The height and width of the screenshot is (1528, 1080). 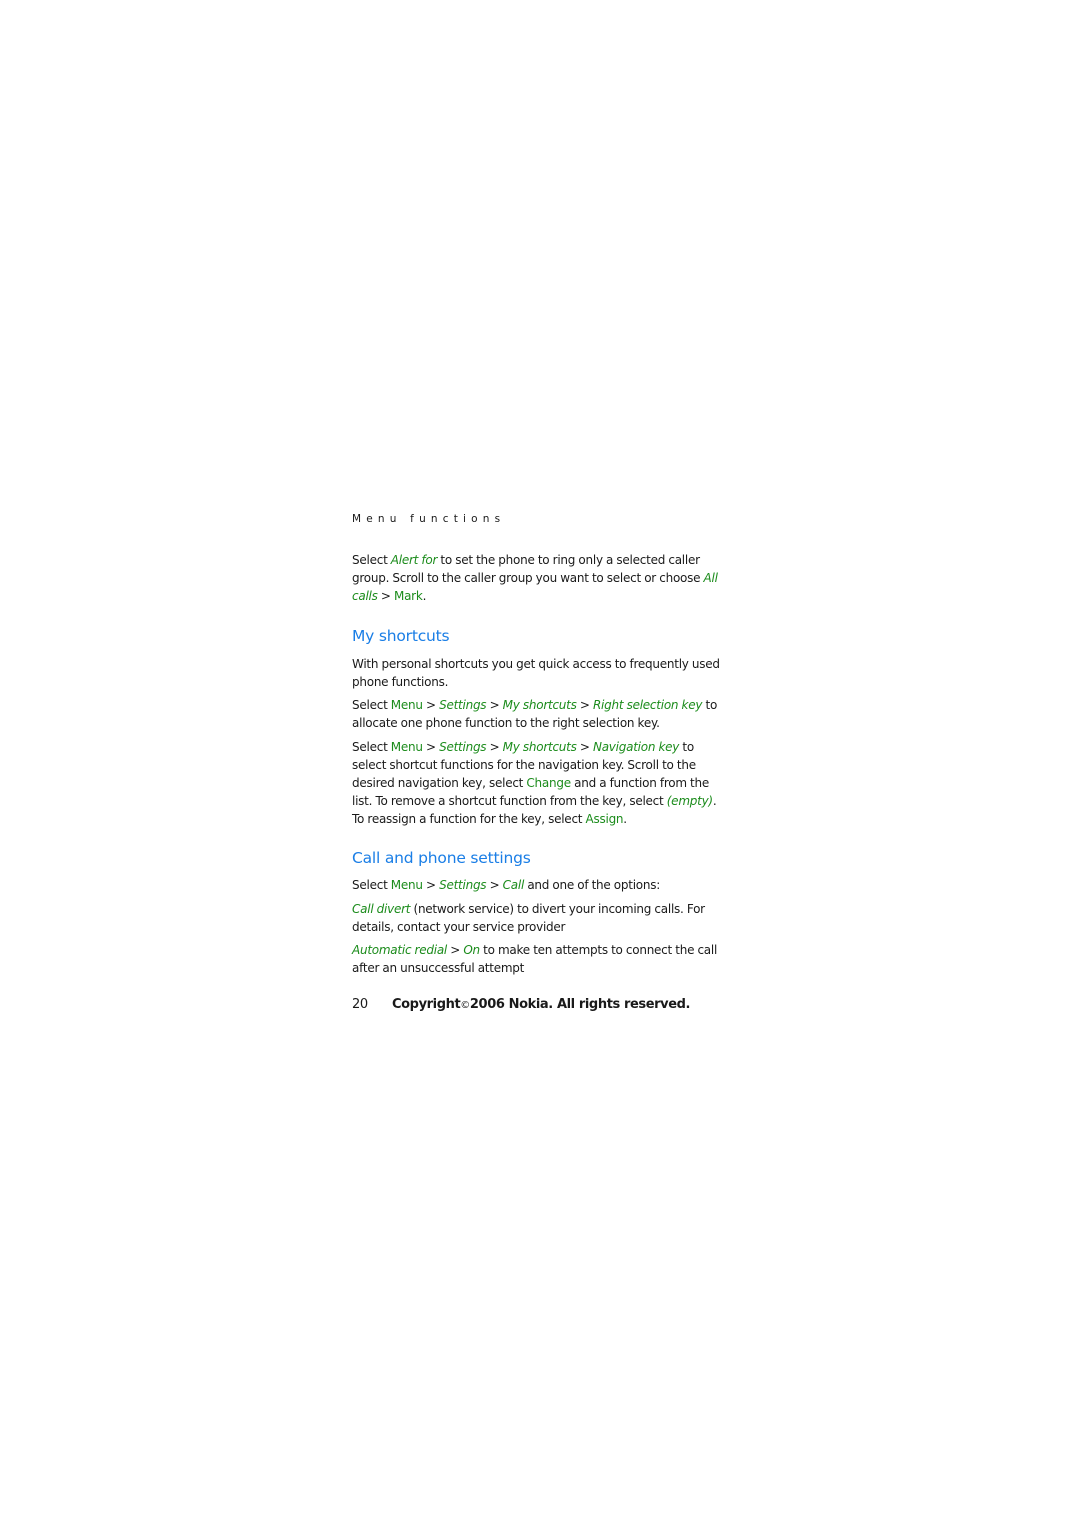 What do you see at coordinates (414, 560) in the screenshot?
I see `alert-for-option: Alert for` at bounding box center [414, 560].